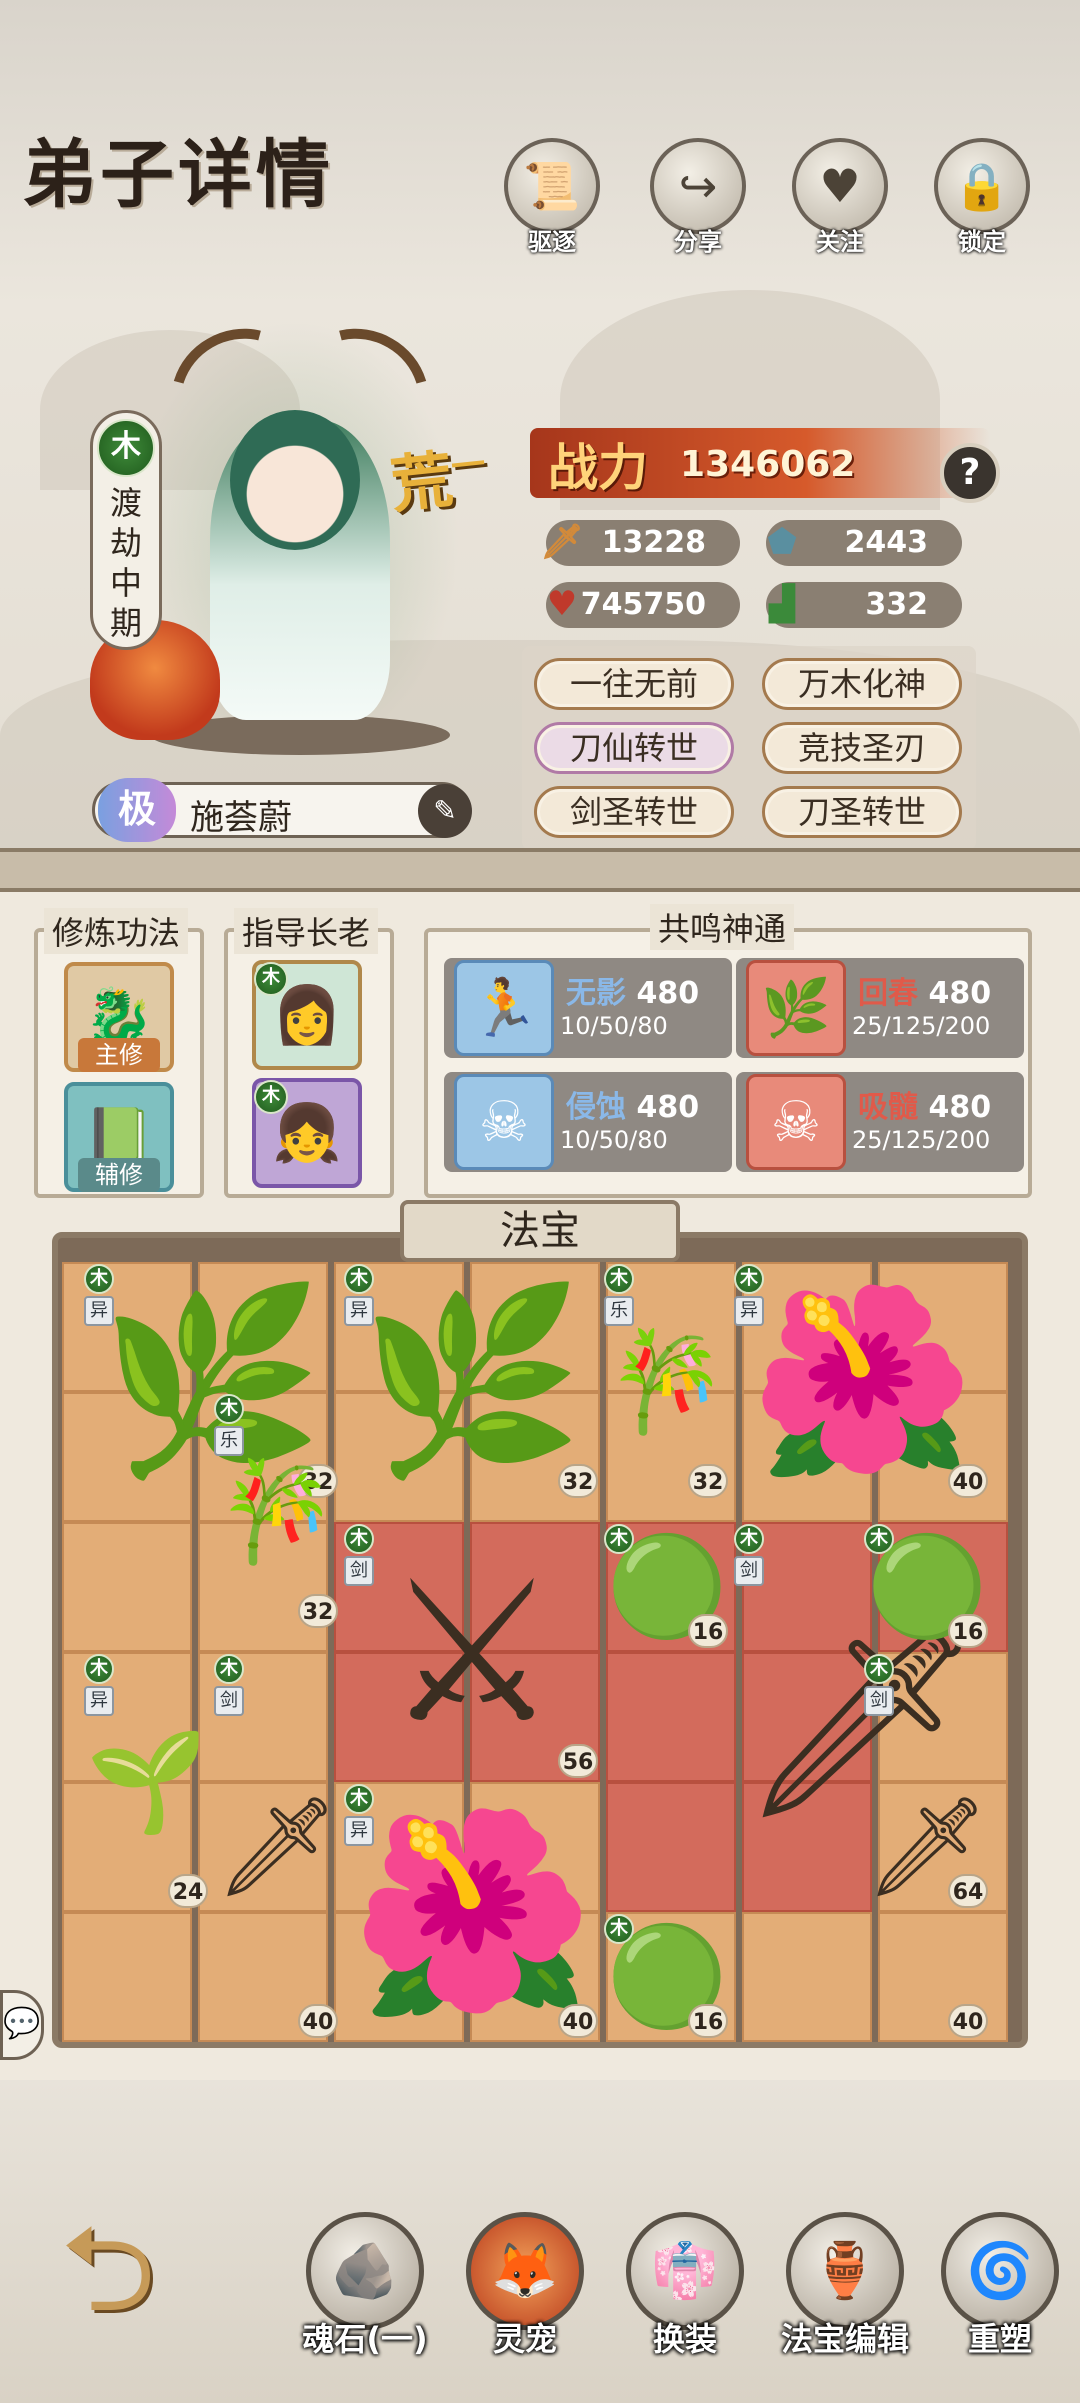 Image resolution: width=1080 pixels, height=2403 pixels. What do you see at coordinates (634, 748) in the screenshot?
I see `skill-tag: 刀仙转世` at bounding box center [634, 748].